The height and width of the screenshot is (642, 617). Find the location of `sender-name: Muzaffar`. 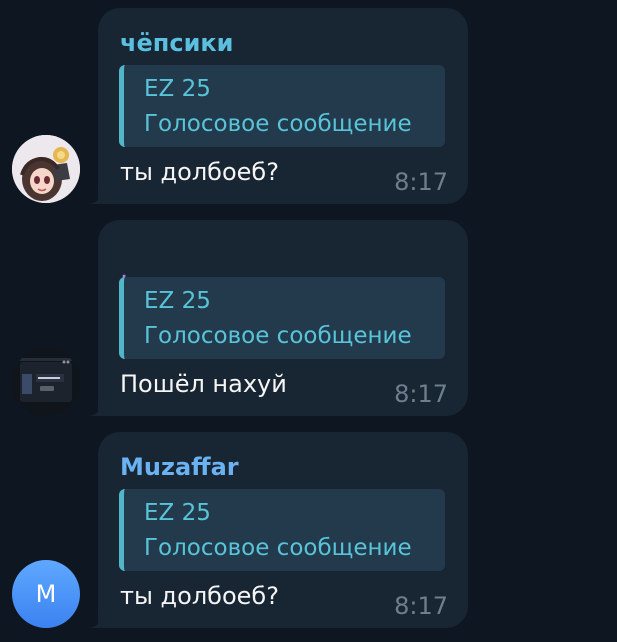

sender-name: Muzaffar is located at coordinates (179, 467).